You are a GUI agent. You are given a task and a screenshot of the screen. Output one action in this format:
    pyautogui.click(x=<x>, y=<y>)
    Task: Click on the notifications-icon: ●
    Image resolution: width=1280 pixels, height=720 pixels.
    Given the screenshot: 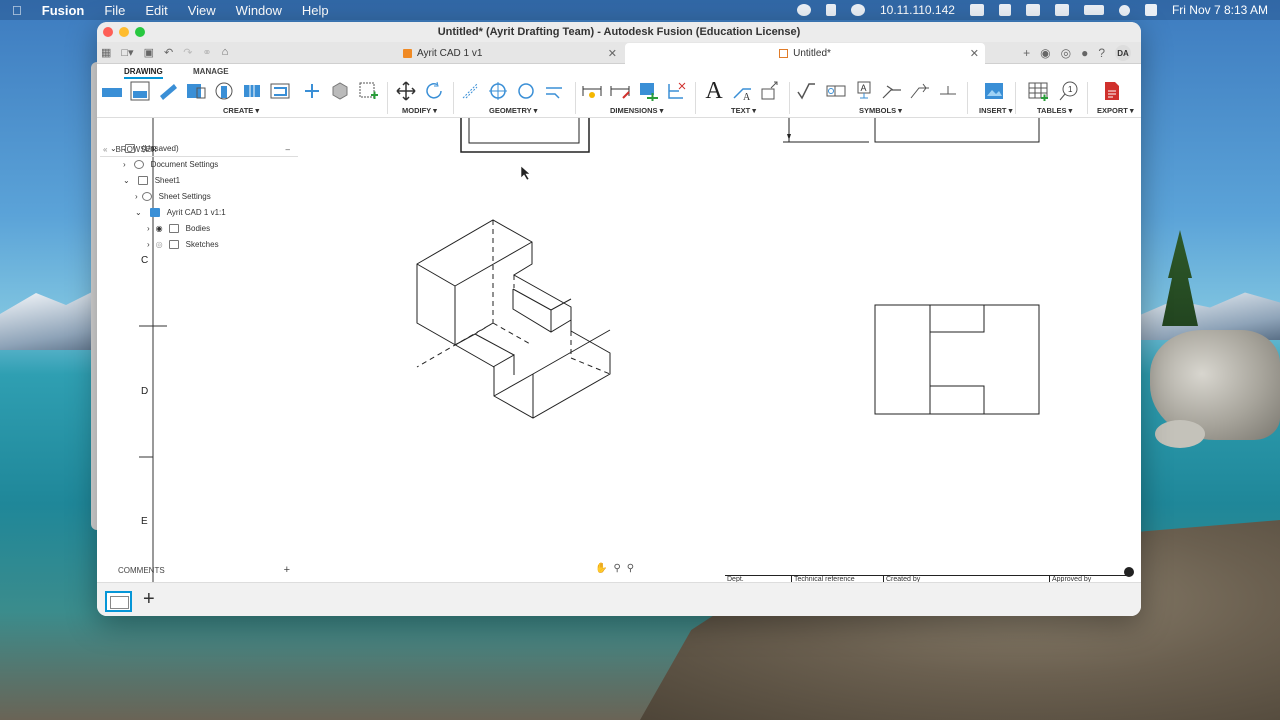 What is the action you would take?
    pyautogui.click(x=1084, y=53)
    